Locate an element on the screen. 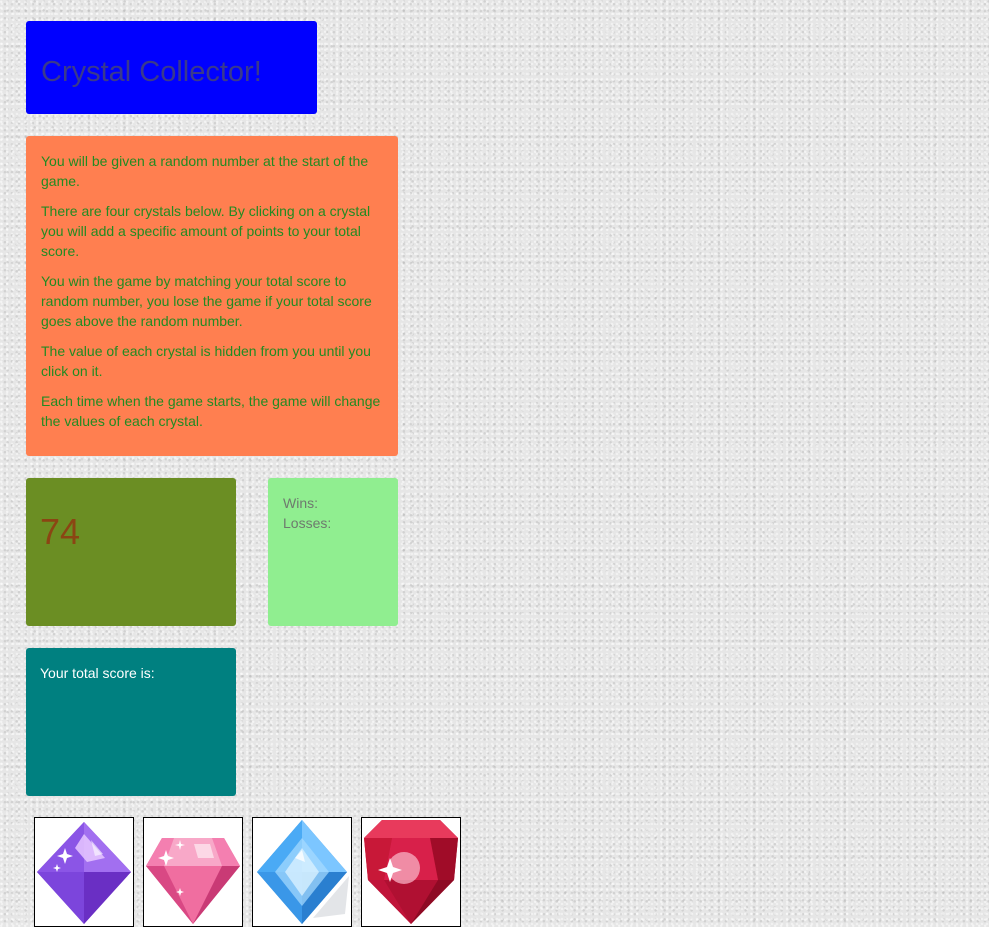 The height and width of the screenshot is (927, 989). crystal-button-purple is located at coordinates (84, 872).